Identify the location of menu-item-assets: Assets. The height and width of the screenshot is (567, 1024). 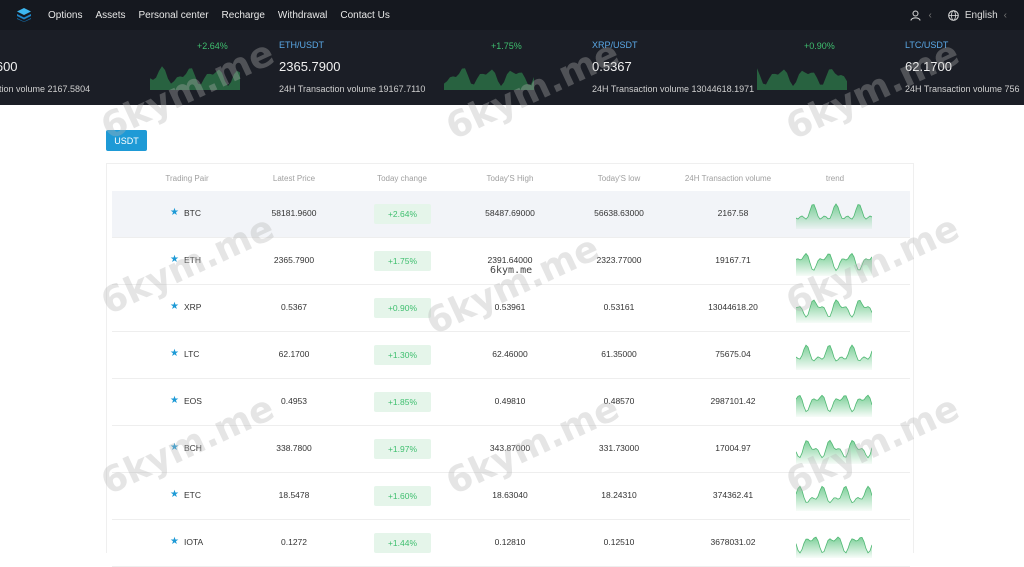
(110, 15).